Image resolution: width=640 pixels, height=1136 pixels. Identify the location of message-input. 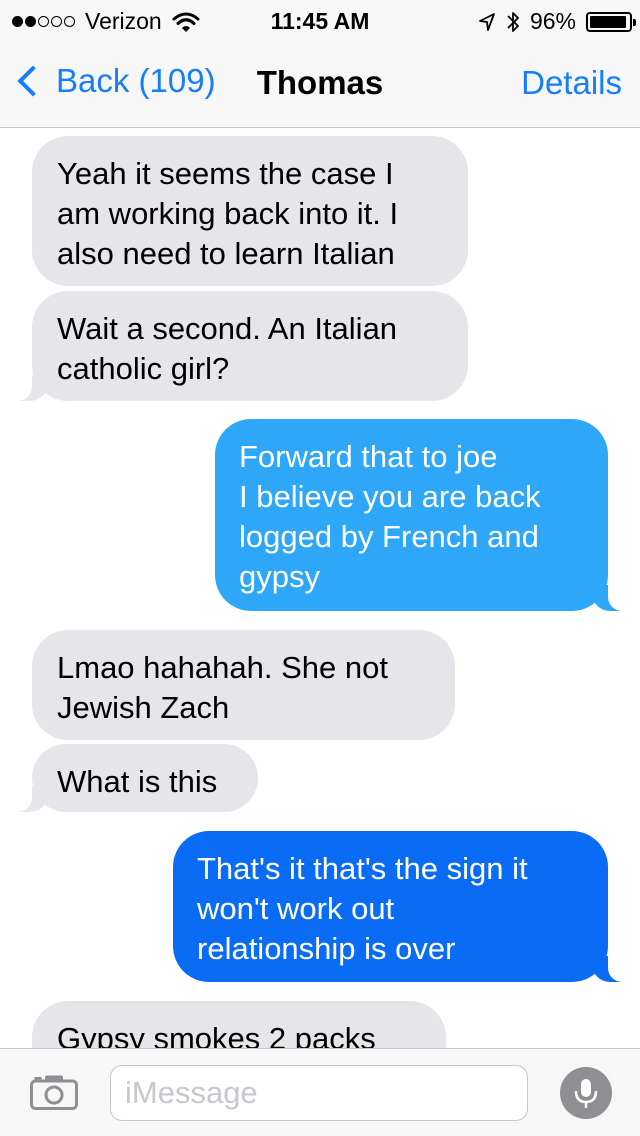
(319, 1093).